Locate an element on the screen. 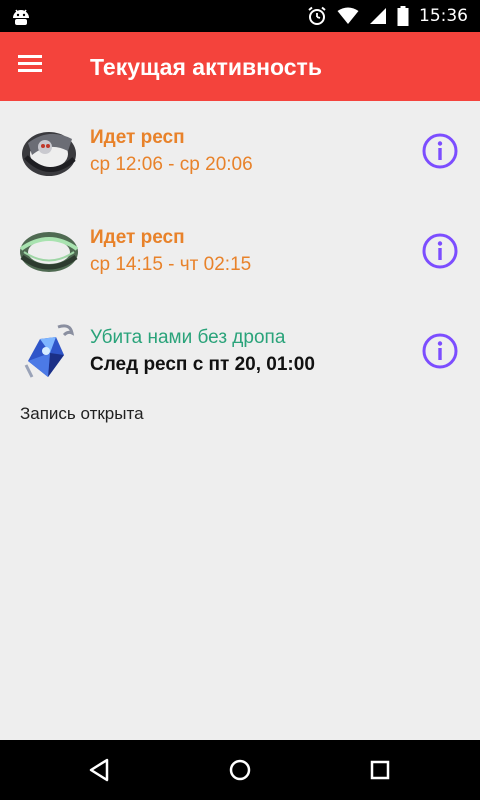 This screenshot has height=800, width=480. record-status-text: Запись открыта is located at coordinates (82, 413).